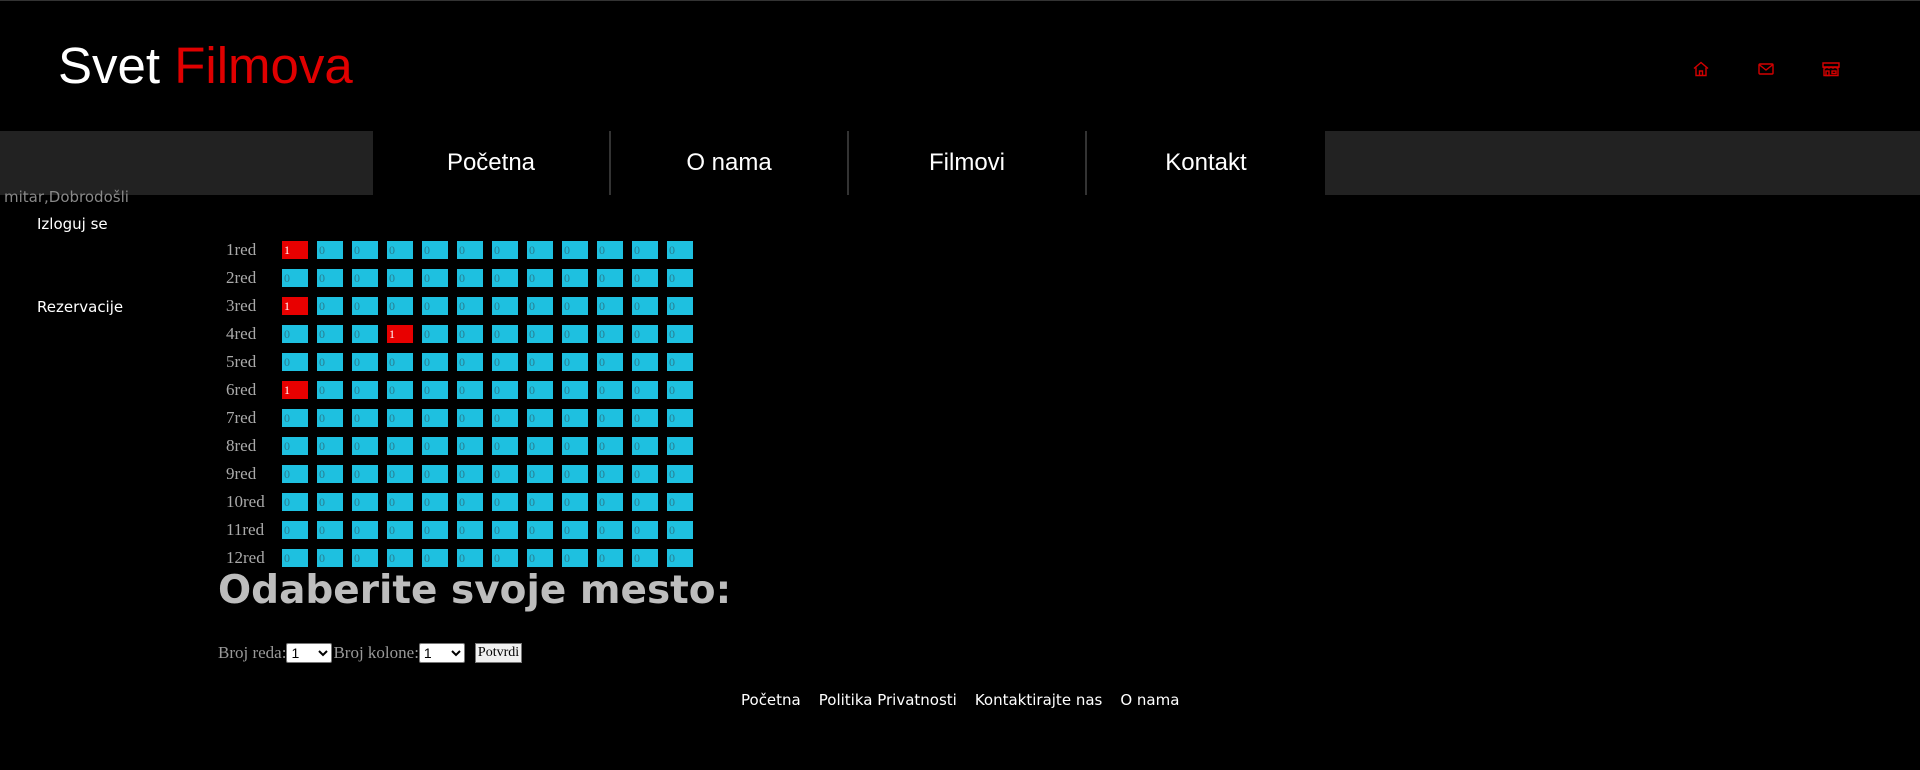 The height and width of the screenshot is (770, 1920). Describe the element at coordinates (771, 700) in the screenshot. I see `footer-link-pocetna: Početna` at that location.